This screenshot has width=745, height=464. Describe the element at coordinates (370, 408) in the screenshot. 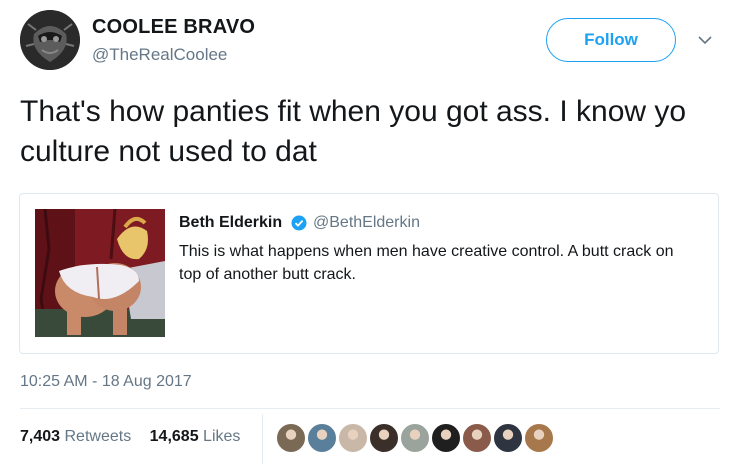

I see `stats-divider` at that location.